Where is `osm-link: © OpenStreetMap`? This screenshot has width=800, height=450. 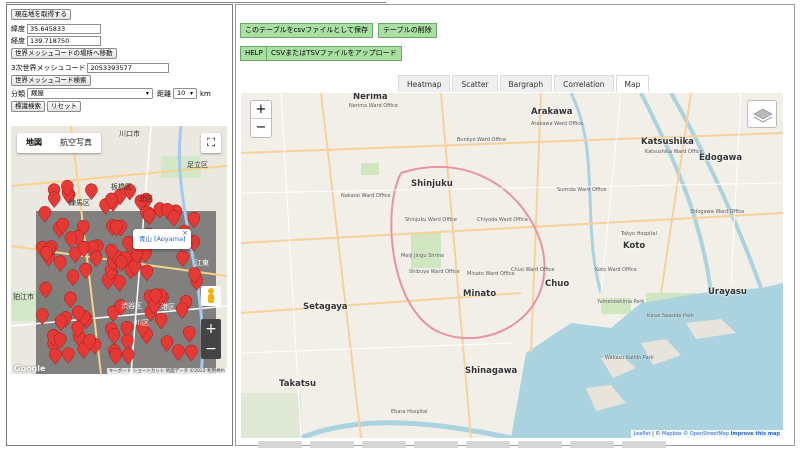
osm-link: © OpenStreetMap is located at coordinates (706, 434).